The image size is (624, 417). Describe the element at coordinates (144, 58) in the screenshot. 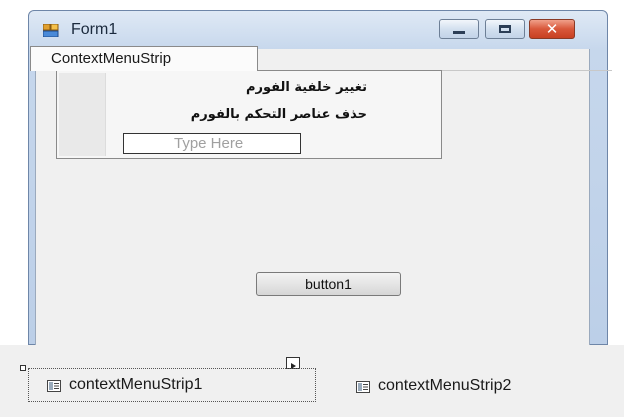

I see `context-menu-strip-tab: ContextMenuStrip` at that location.